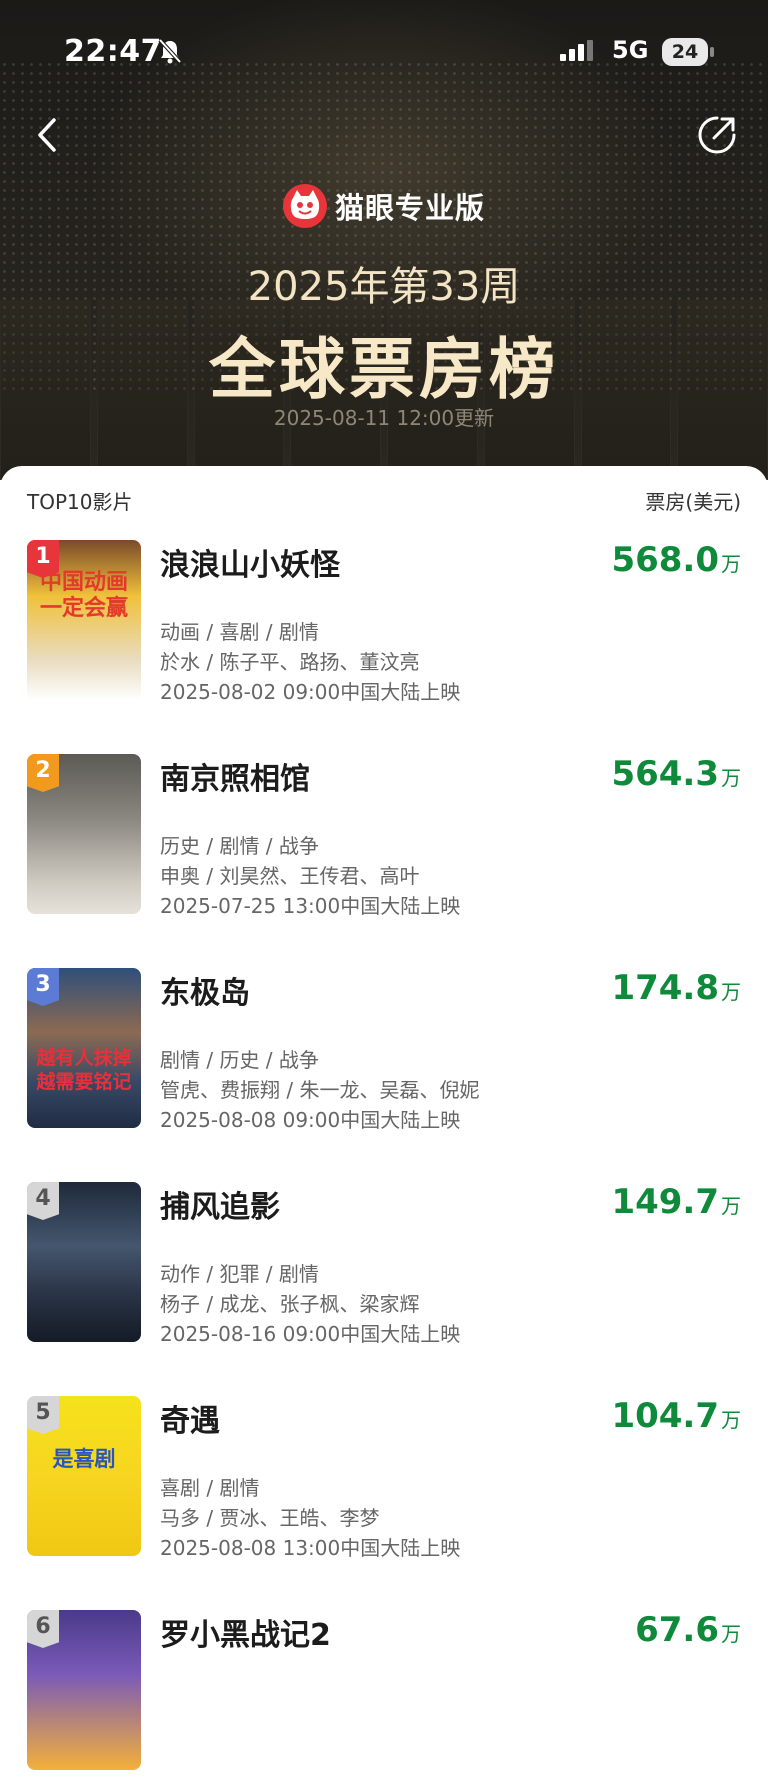  I want to click on movie-release: 2025-07-25 13:00中国大陆上映, so click(310, 906).